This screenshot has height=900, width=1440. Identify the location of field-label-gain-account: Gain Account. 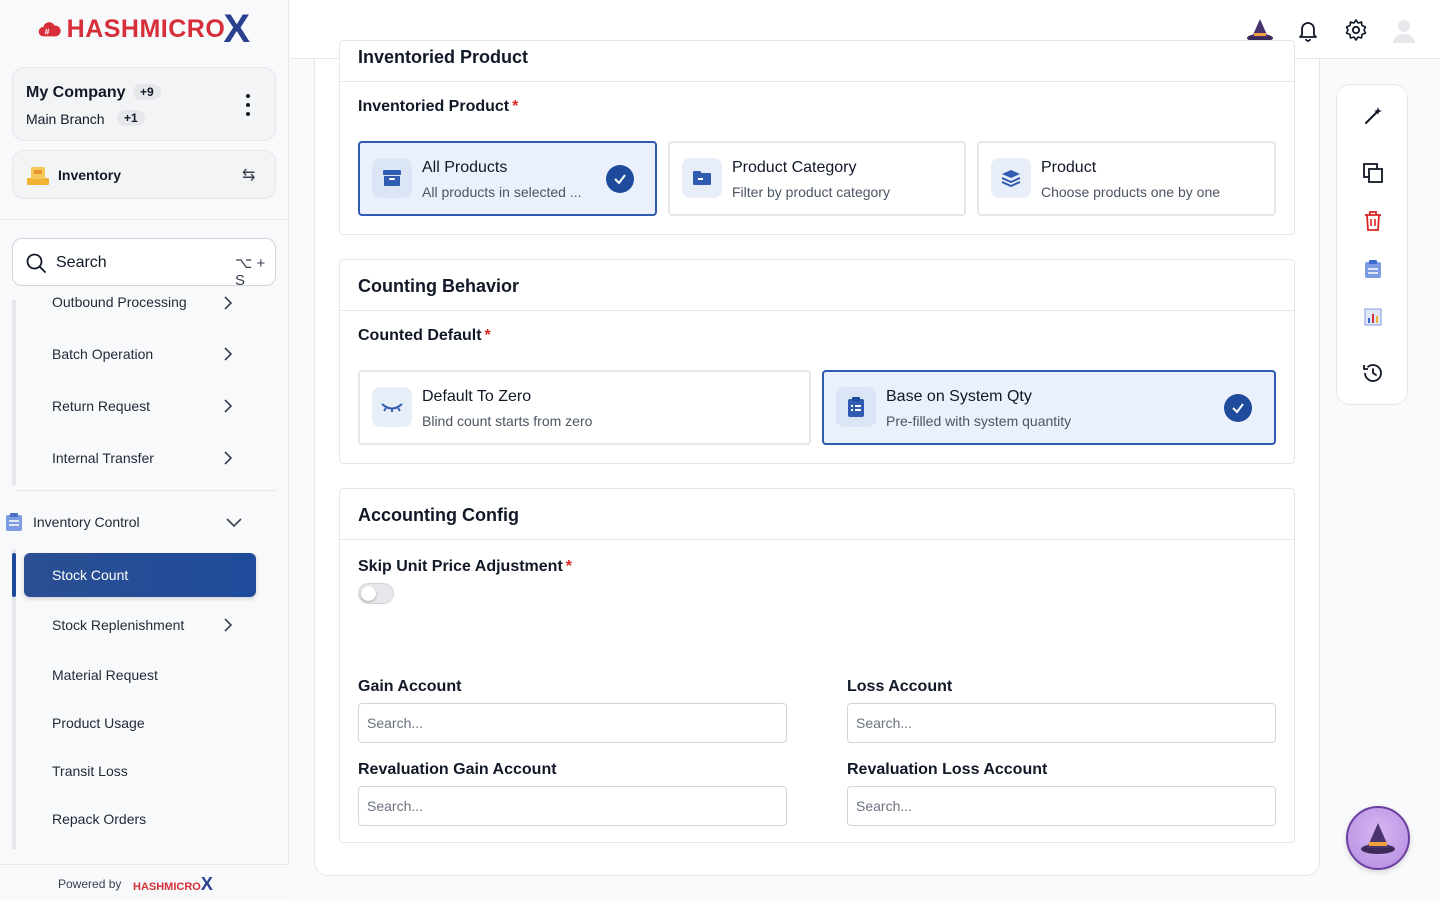
(410, 686).